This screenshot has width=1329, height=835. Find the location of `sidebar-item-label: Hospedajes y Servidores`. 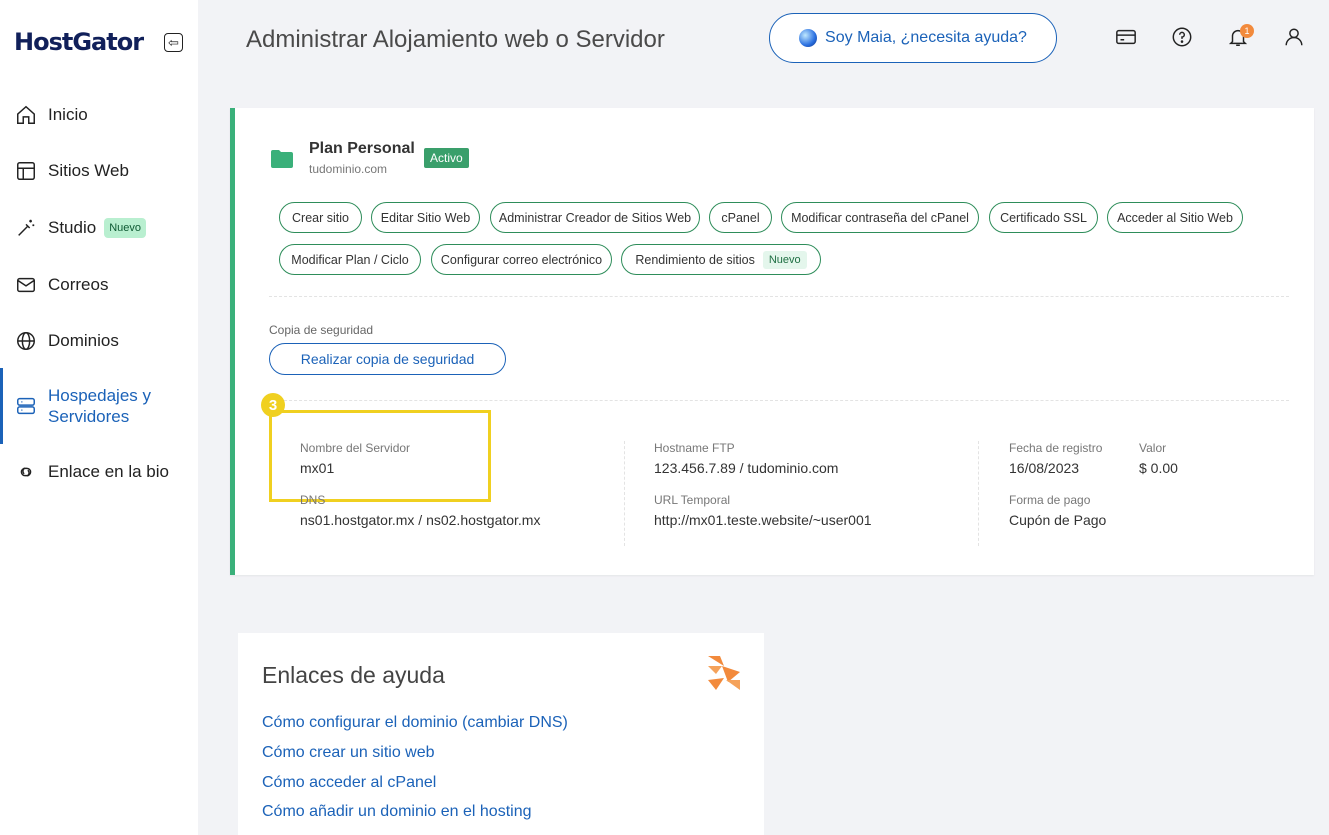

sidebar-item-label: Hospedajes y Servidores is located at coordinates (100, 406).